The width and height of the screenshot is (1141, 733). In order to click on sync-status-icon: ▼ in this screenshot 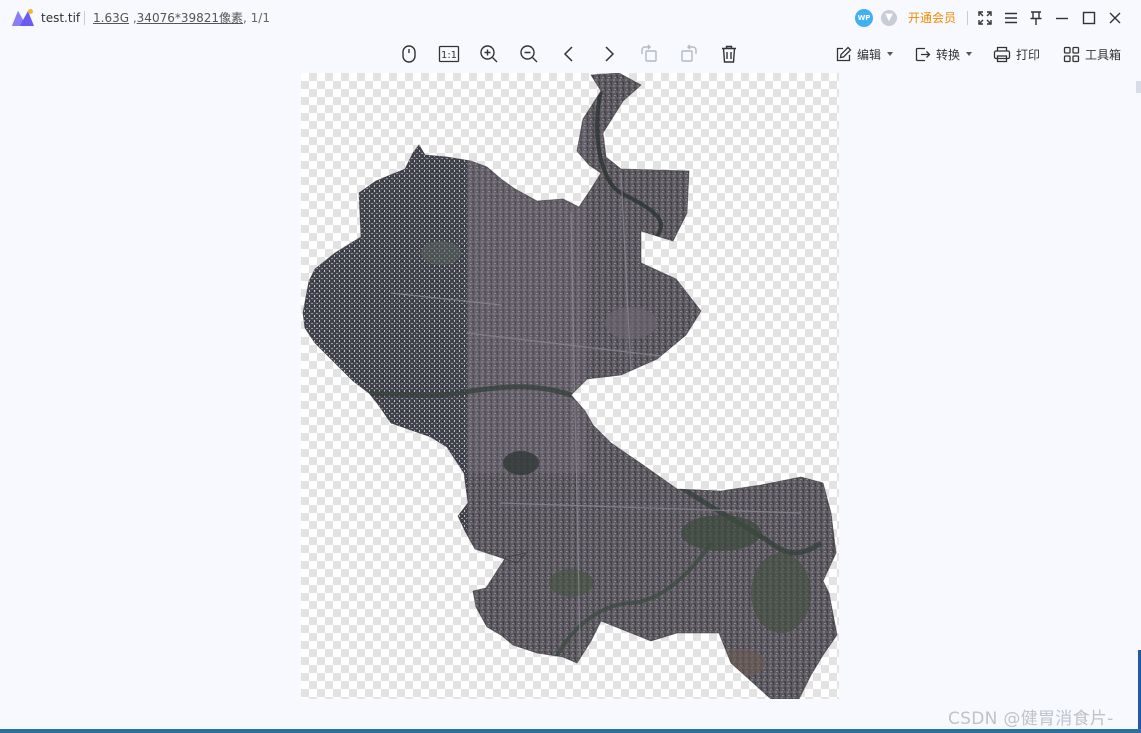, I will do `click(889, 18)`.